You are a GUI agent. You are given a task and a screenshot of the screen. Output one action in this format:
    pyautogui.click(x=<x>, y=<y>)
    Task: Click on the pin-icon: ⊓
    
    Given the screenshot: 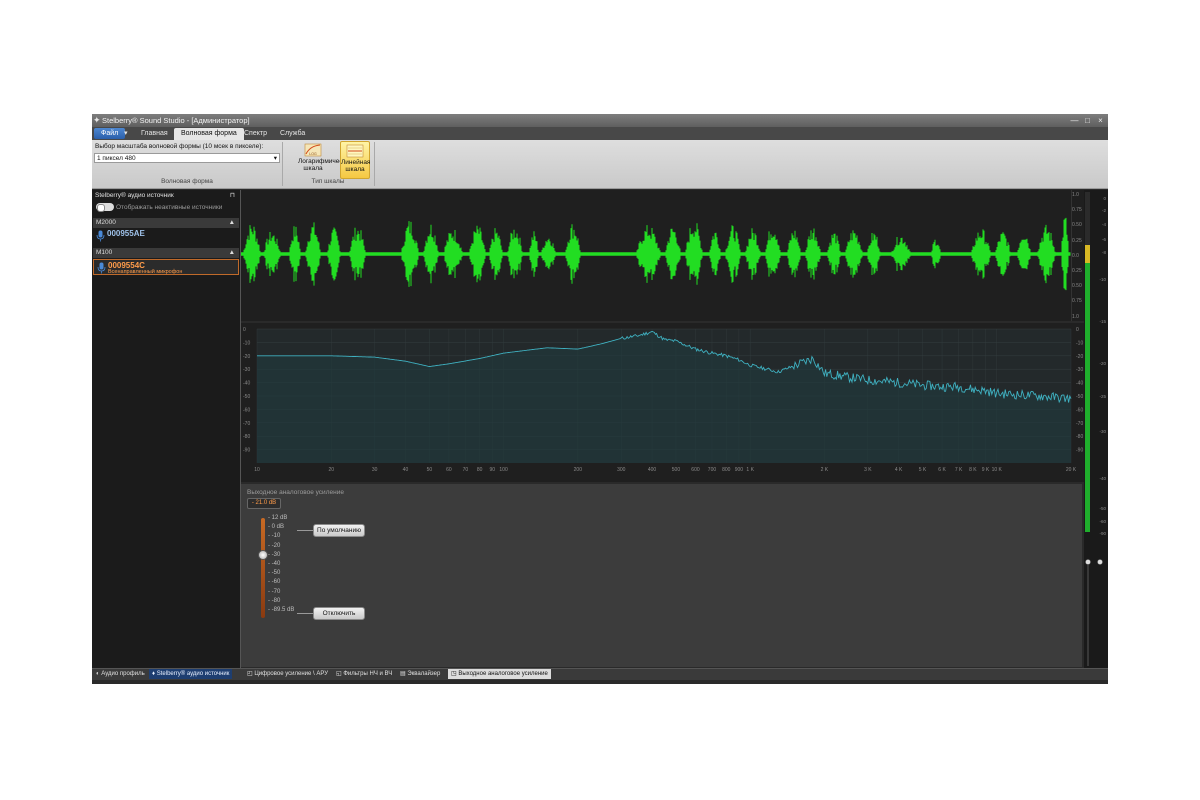 What is the action you would take?
    pyautogui.click(x=232, y=195)
    